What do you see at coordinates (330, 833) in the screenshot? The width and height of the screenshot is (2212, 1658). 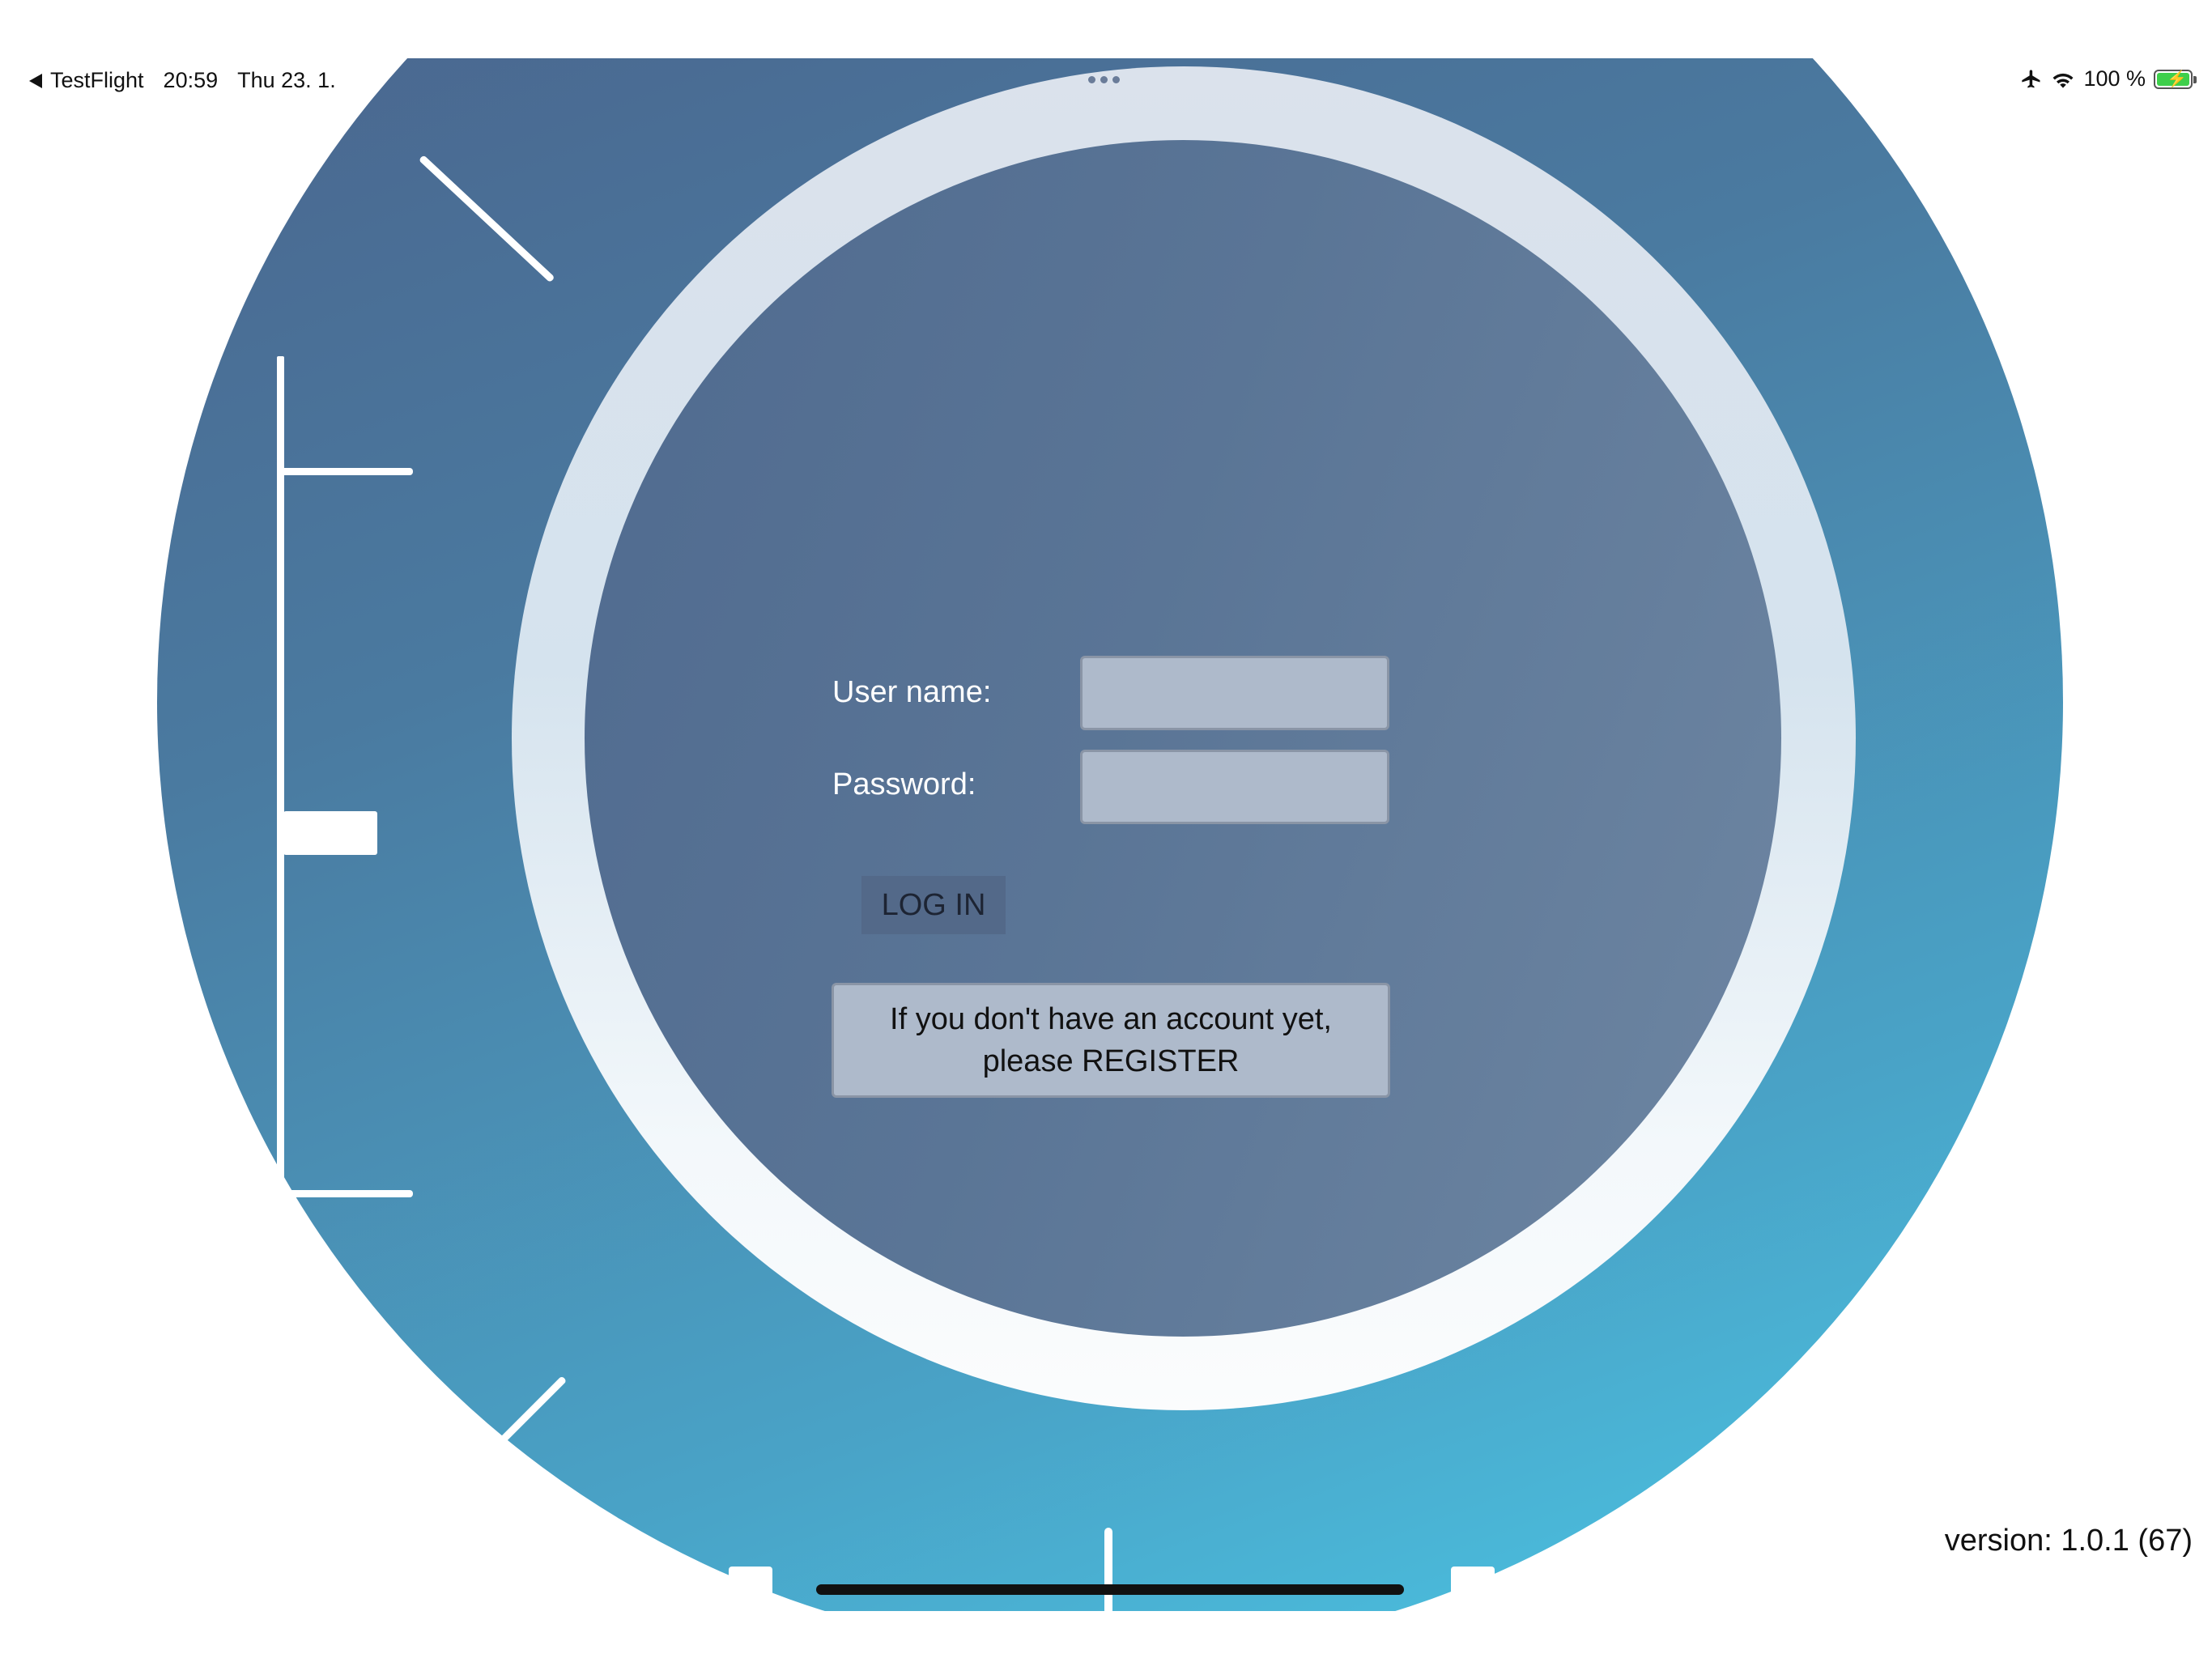 I see `dial-tick-marker` at bounding box center [330, 833].